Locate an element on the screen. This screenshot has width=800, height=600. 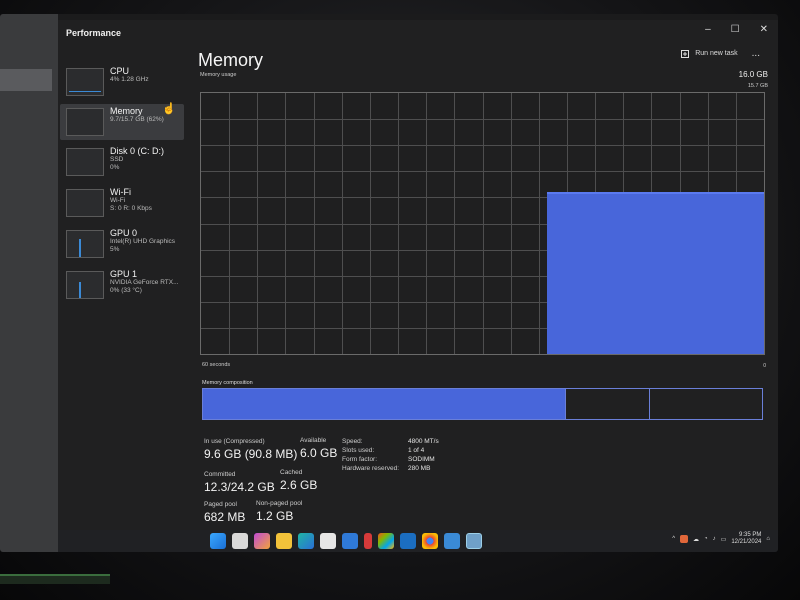
sidebar-item-detail: 9.7/15.7 GB (62%) is located at coordinates (137, 119).